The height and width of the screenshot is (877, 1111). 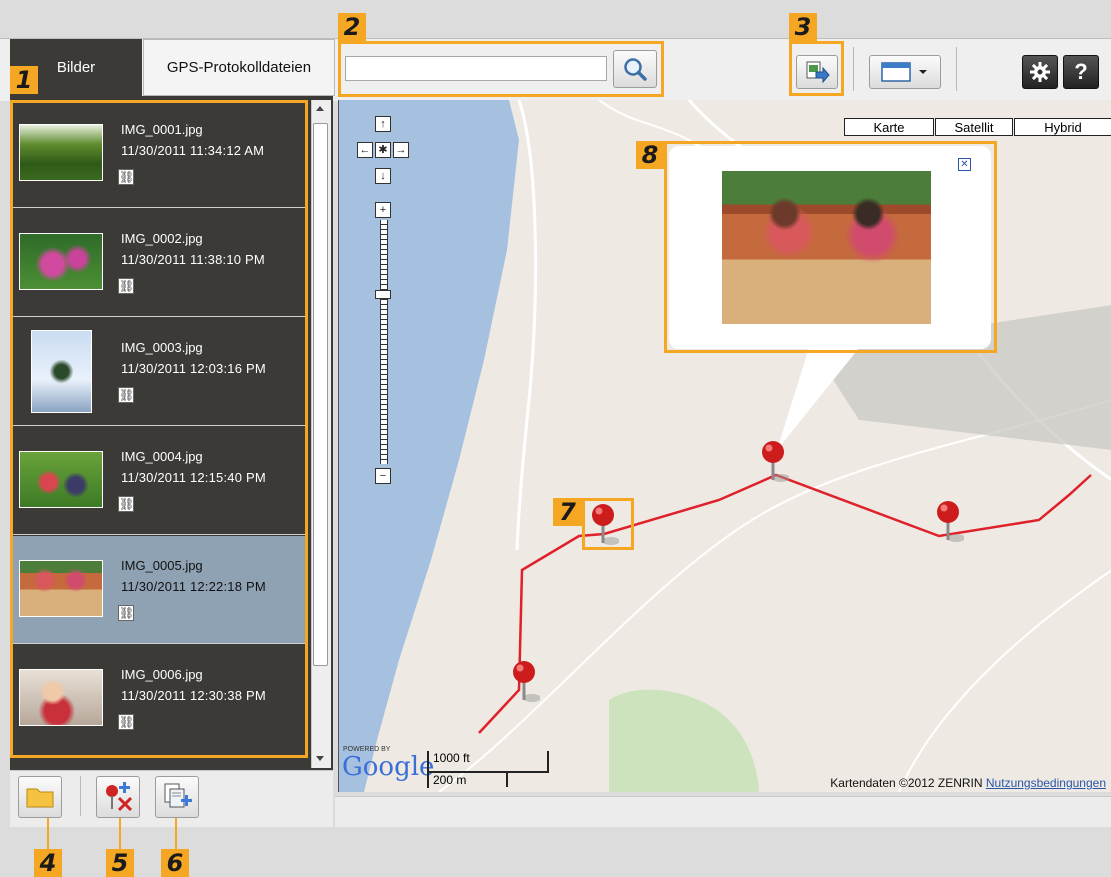 What do you see at coordinates (320, 759) in the screenshot?
I see `scroll-down-icon` at bounding box center [320, 759].